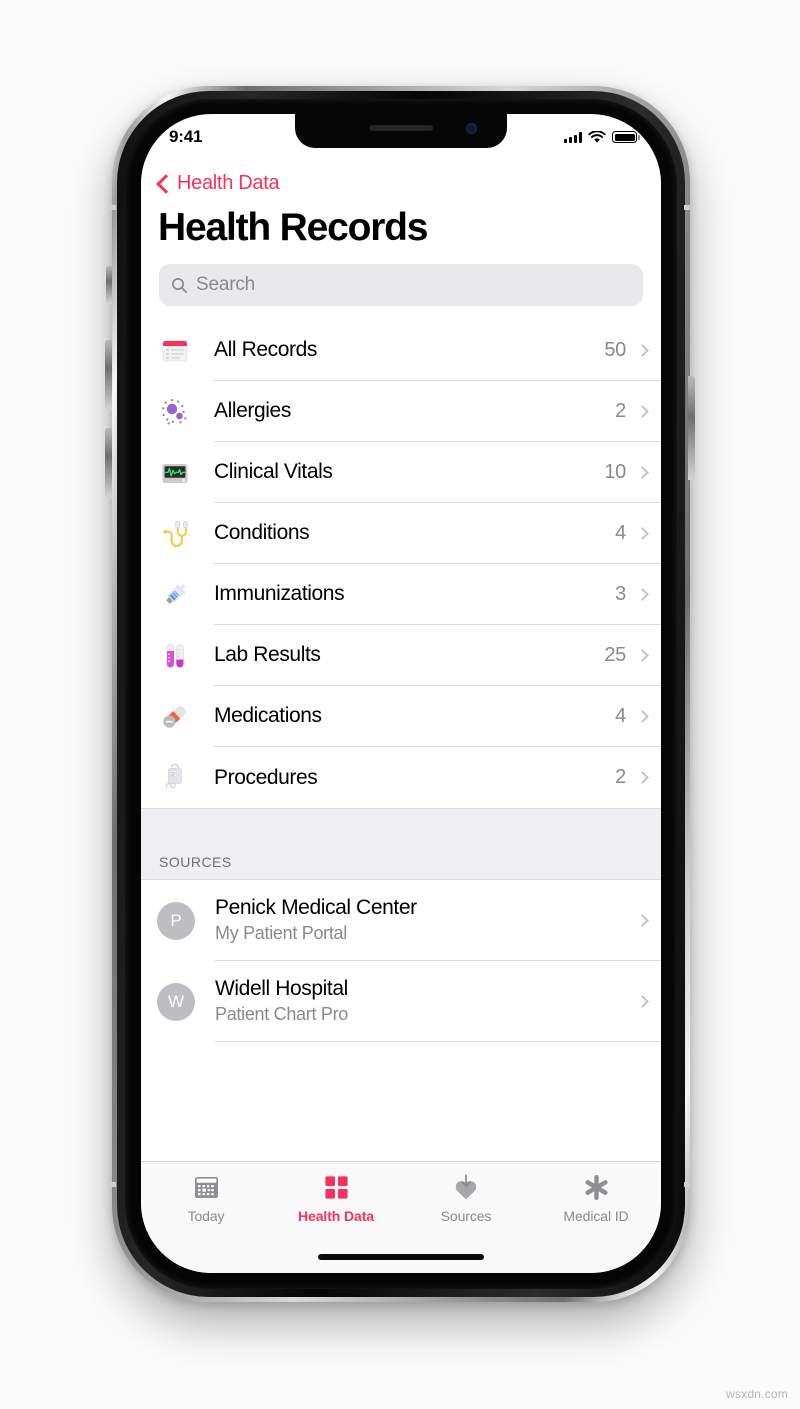 This screenshot has height=1409, width=800. I want to click on source-item-content: Penick Medical Center My Patient Portal, so click(438, 920).